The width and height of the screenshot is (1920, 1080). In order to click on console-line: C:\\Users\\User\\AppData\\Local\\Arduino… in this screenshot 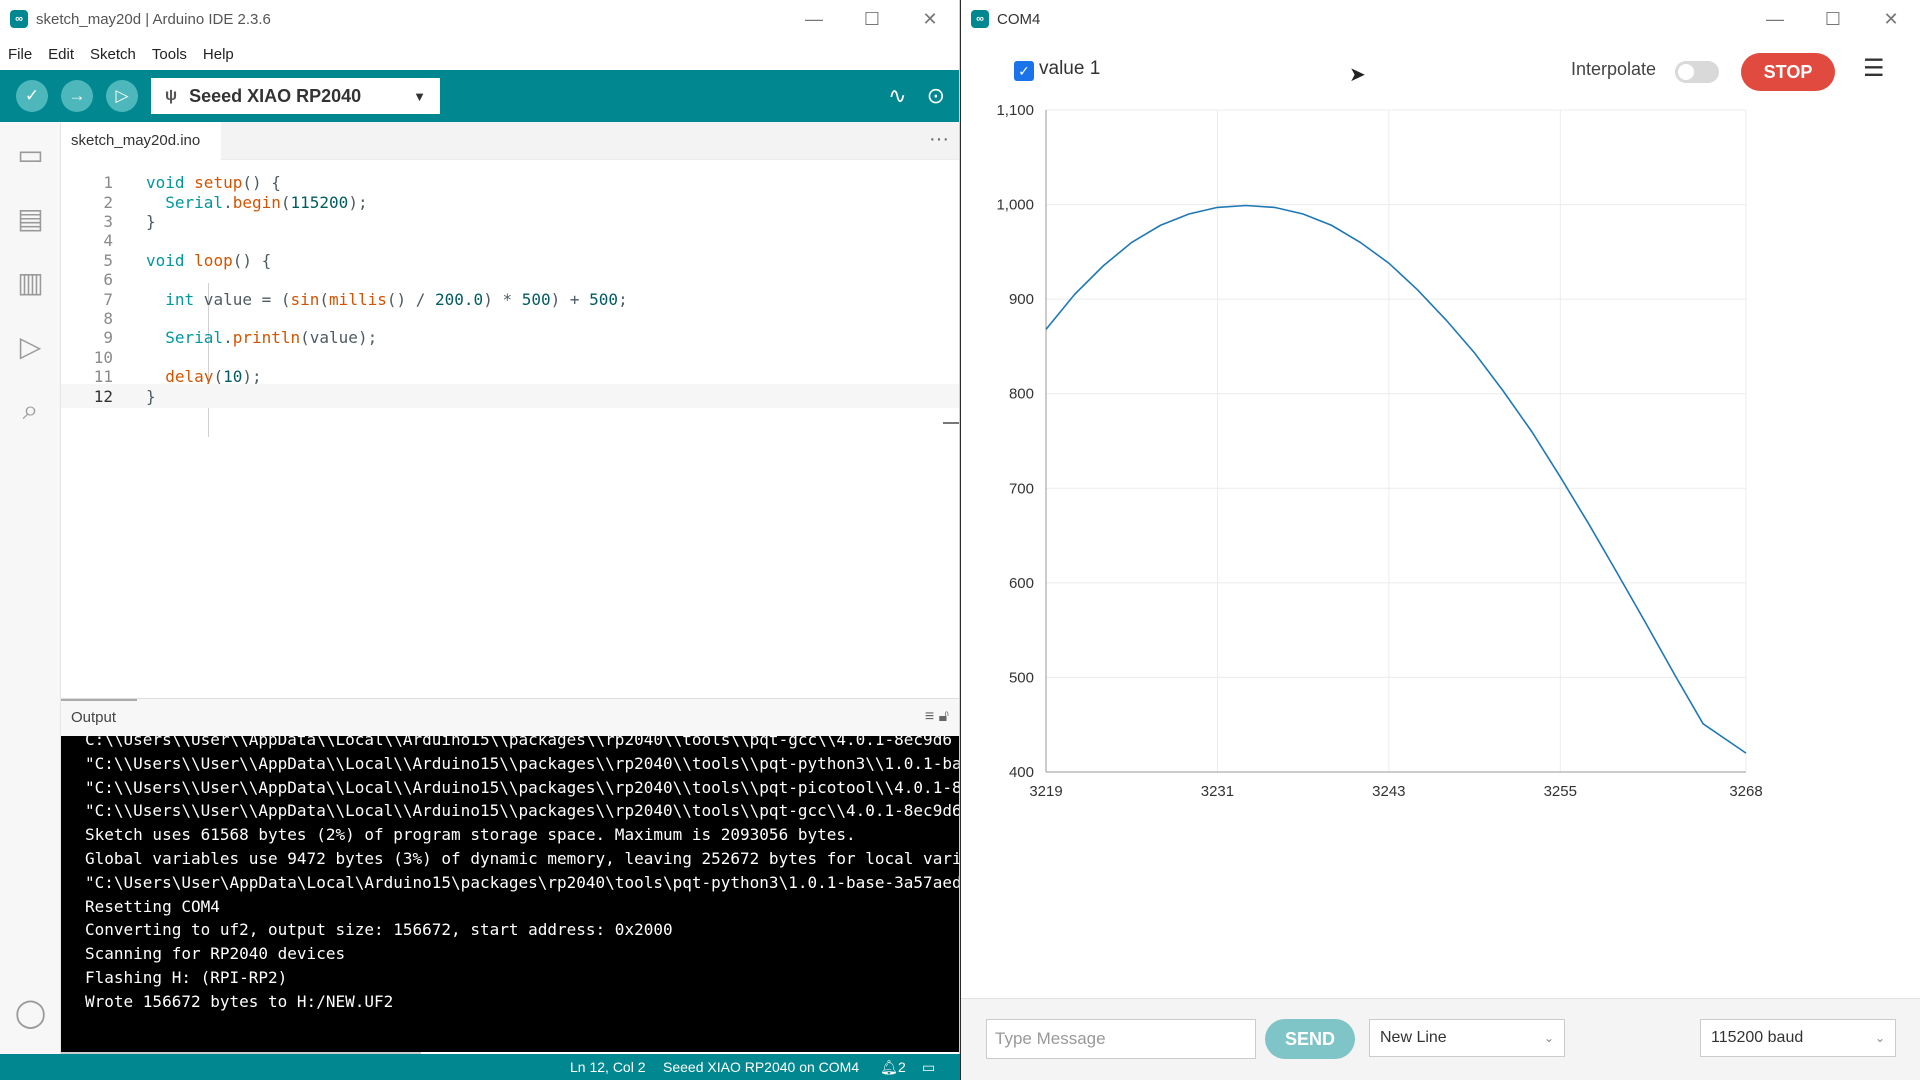, I will do `click(518, 742)`.